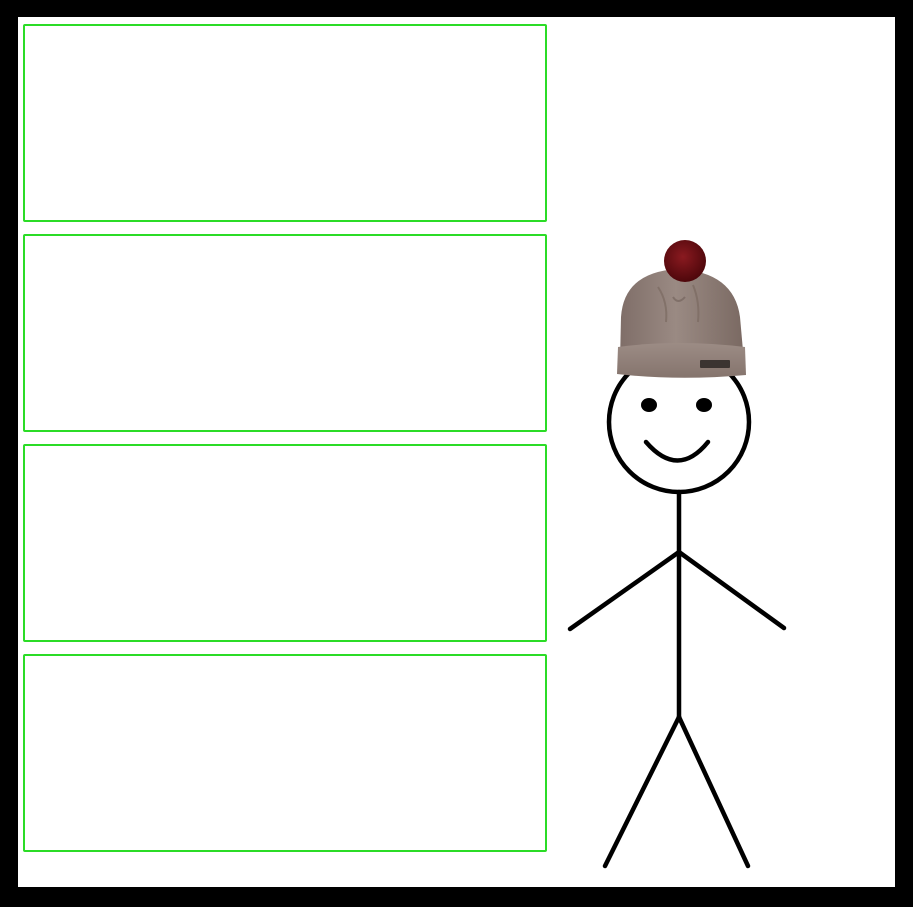 This screenshot has width=913, height=907. Describe the element at coordinates (681, 309) in the screenshot. I see `beanie-hat-icon` at that location.